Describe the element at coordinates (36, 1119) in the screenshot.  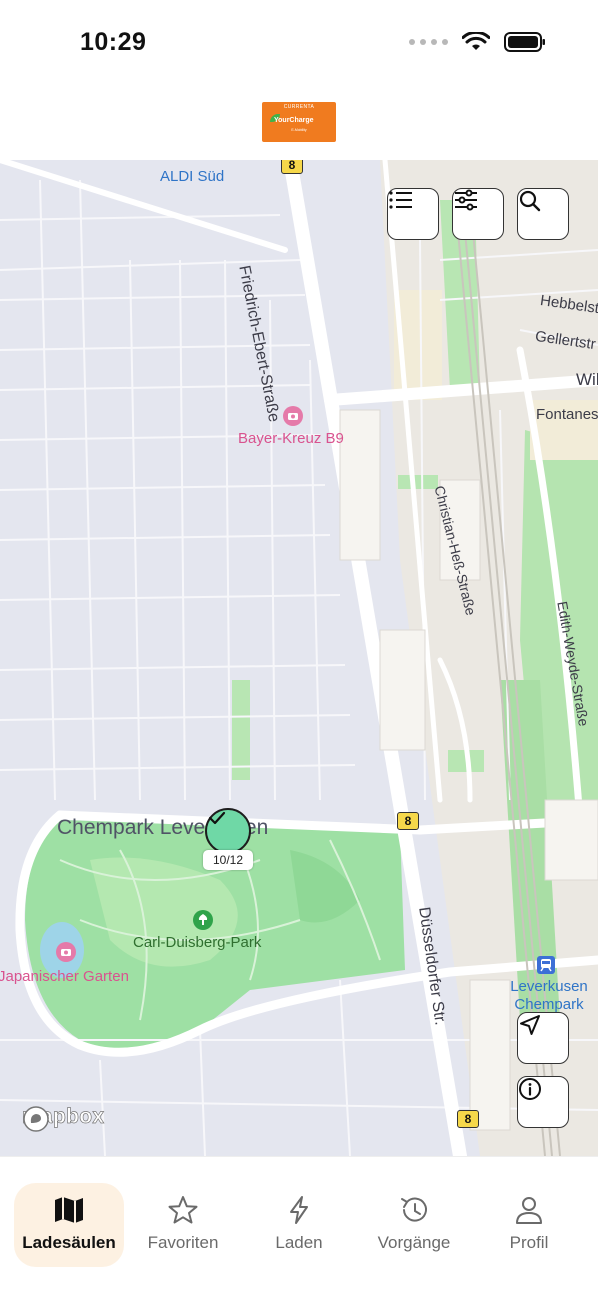
I see `mapbox-logo-icon` at that location.